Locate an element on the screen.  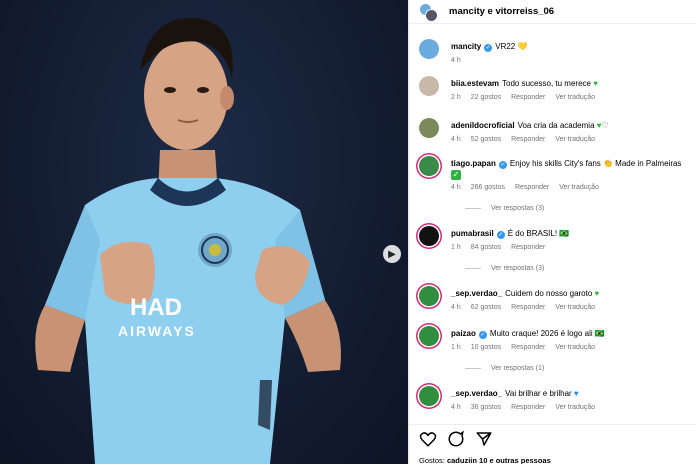
username: mancity is located at coordinates (466, 46).